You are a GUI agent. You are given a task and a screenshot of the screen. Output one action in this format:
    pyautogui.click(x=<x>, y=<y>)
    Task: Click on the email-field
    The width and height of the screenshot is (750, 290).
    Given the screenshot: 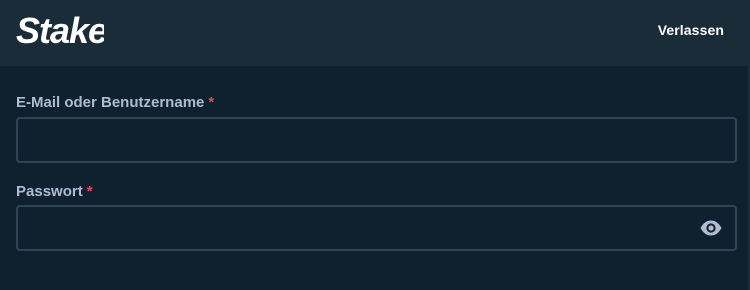 What is the action you would take?
    pyautogui.click(x=376, y=140)
    